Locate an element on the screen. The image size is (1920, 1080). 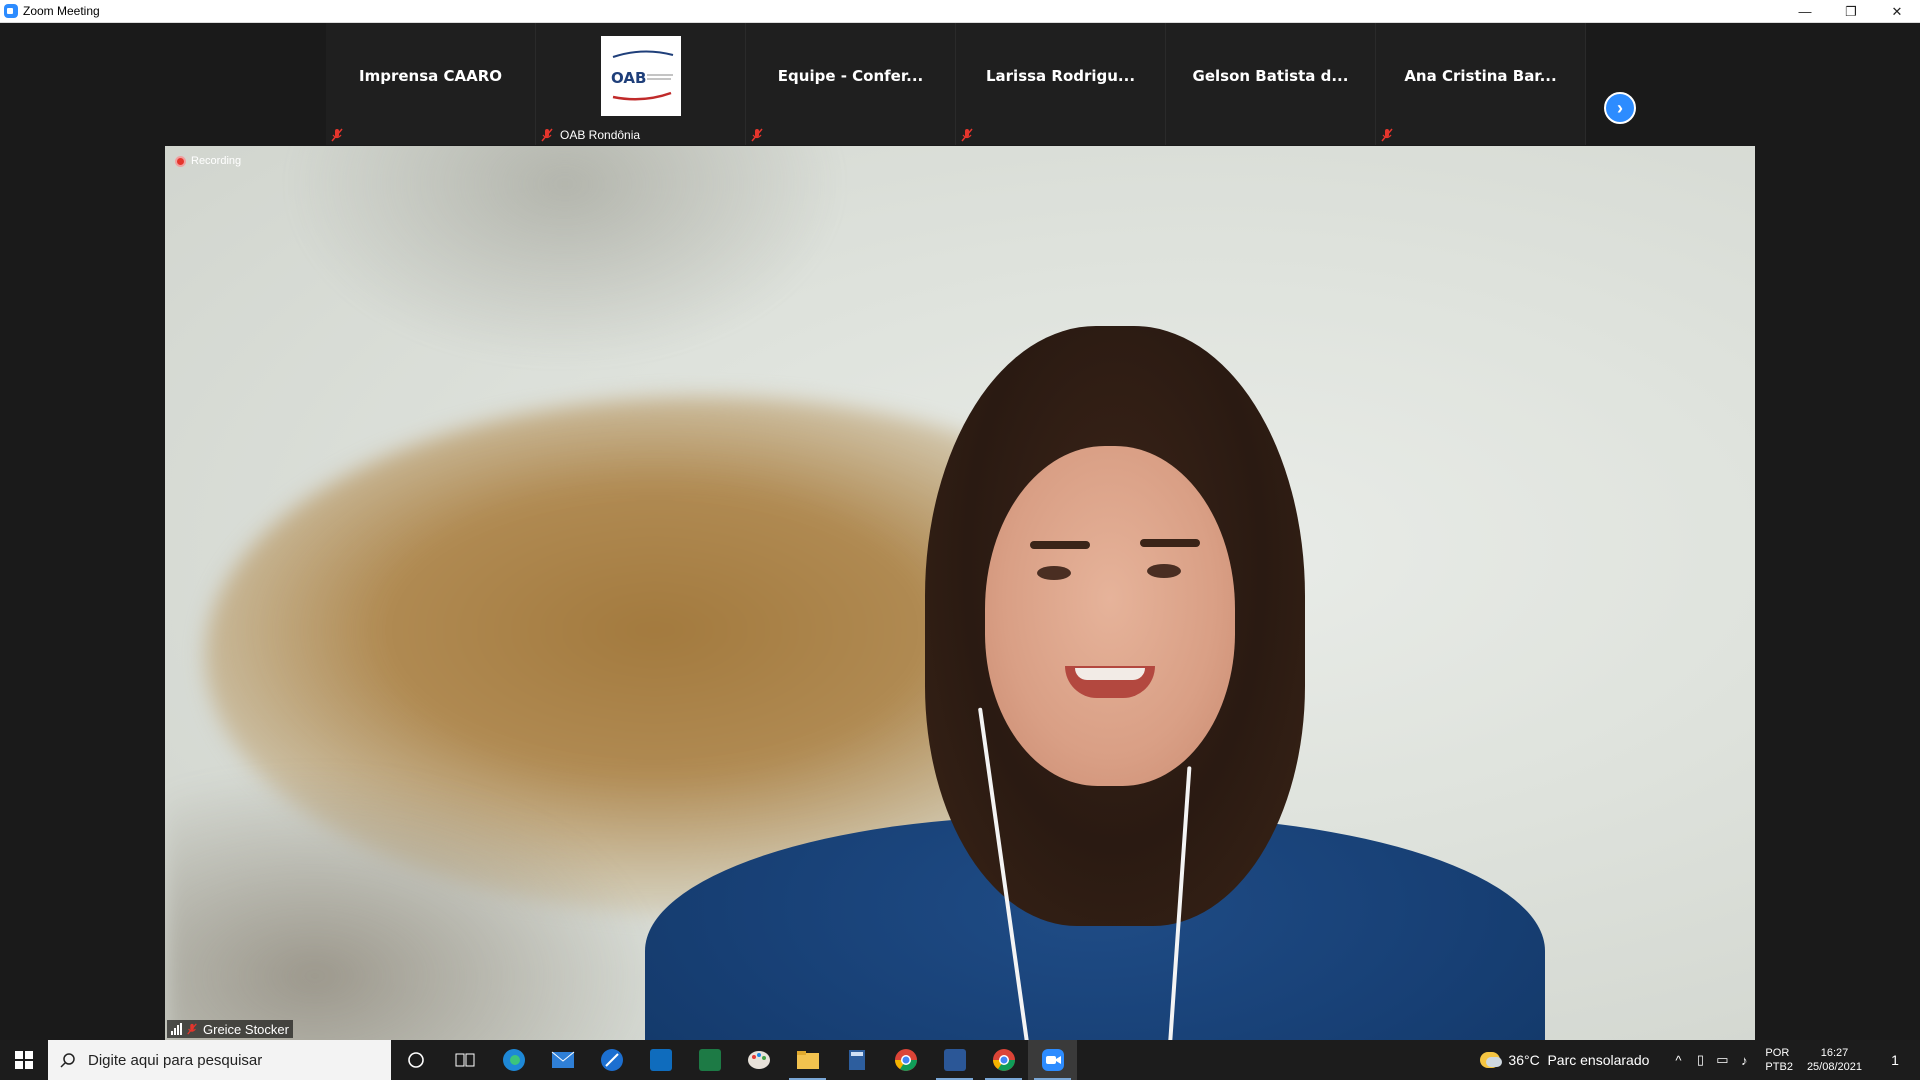
weather-temp: 36°C is located at coordinates (1524, 1060).